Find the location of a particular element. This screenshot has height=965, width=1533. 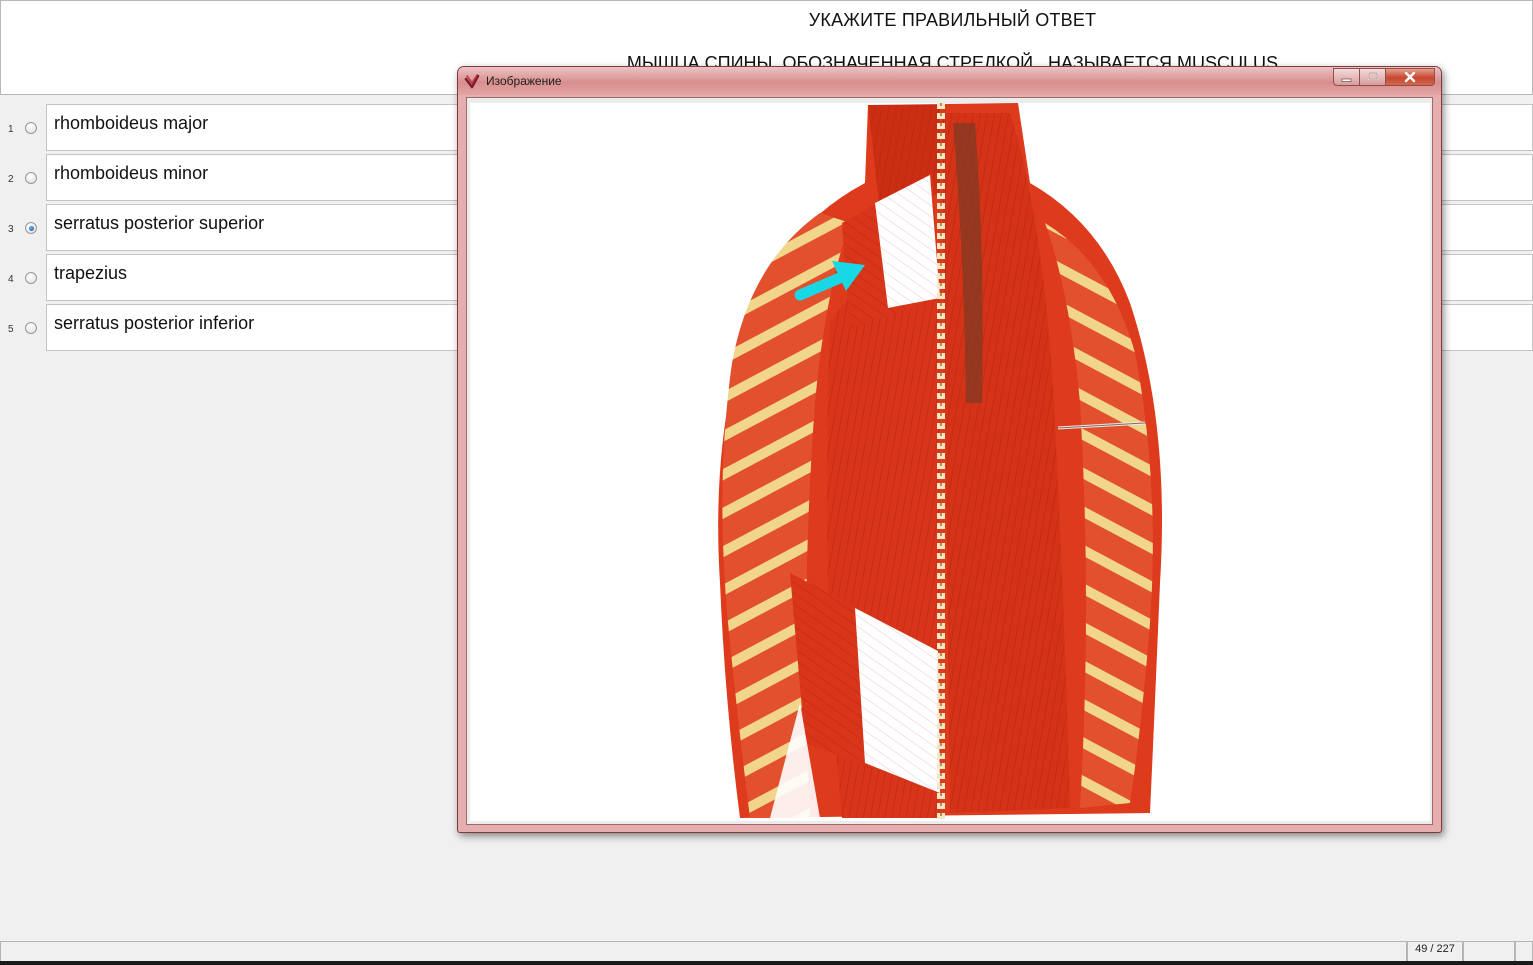

close-icon is located at coordinates (1410, 77).